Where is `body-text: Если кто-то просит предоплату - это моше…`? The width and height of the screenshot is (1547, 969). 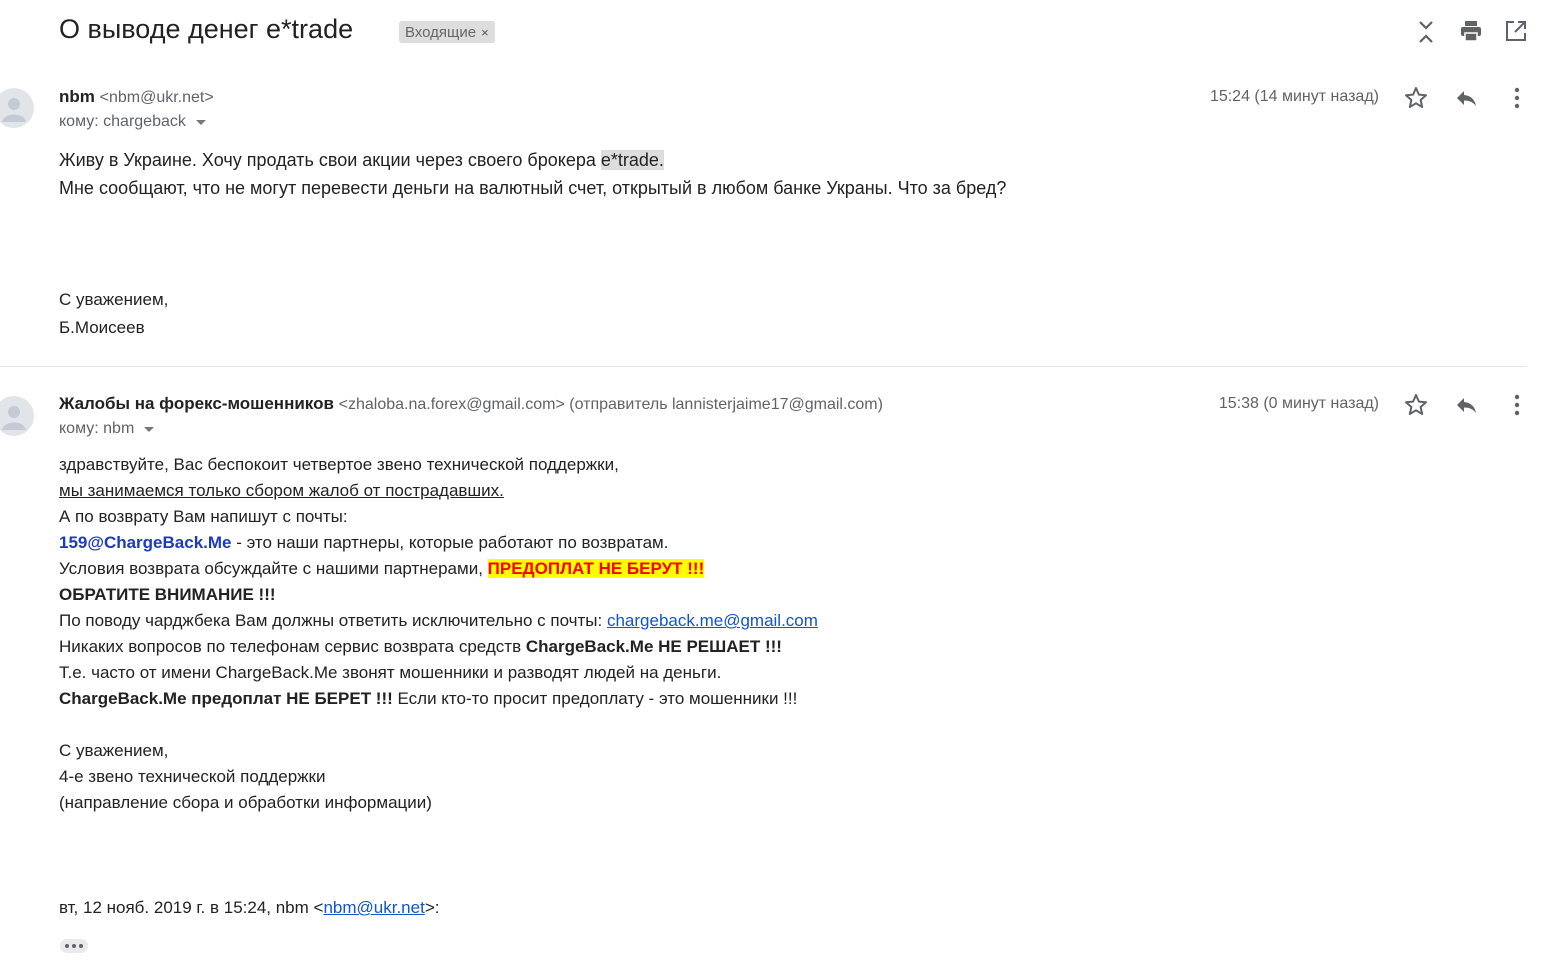 body-text: Если кто-то просит предоплату - это моше… is located at coordinates (595, 698).